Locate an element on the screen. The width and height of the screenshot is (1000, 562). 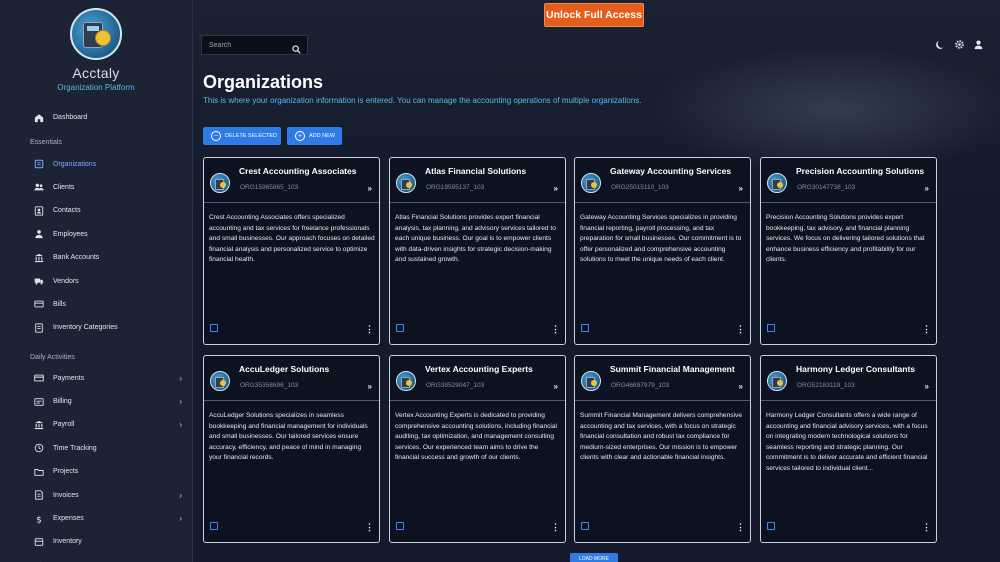
sidebar-item-vendors: Vendors is located at coordinates (96, 280).